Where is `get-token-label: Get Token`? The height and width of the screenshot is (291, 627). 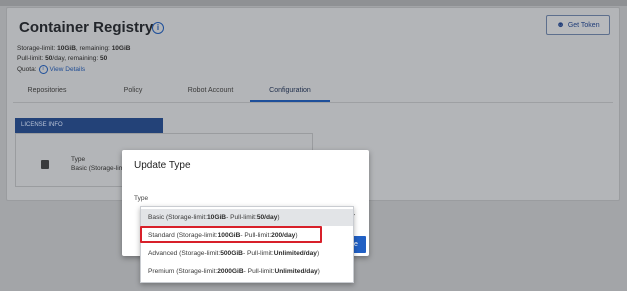
get-token-label: Get Token is located at coordinates (583, 25).